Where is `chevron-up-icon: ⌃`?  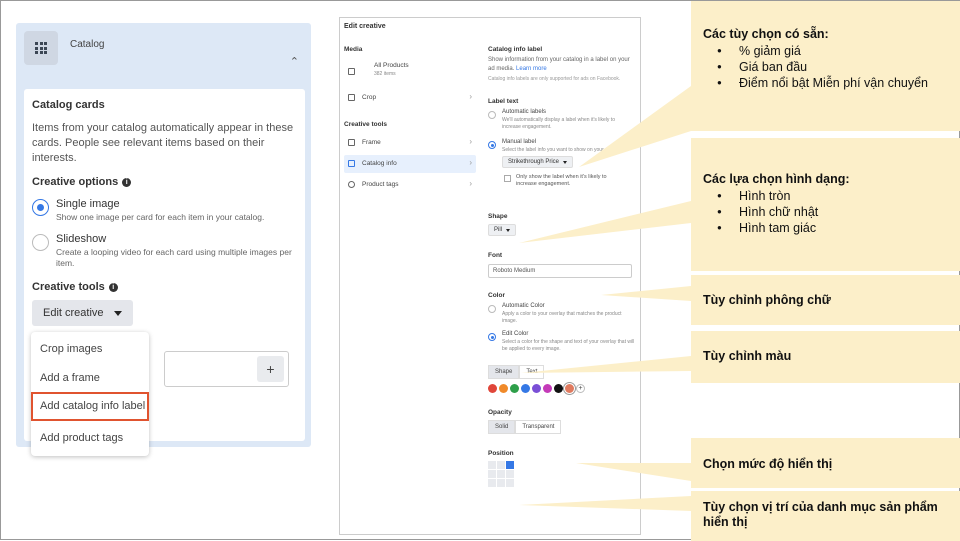 chevron-up-icon: ⌃ is located at coordinates (294, 61).